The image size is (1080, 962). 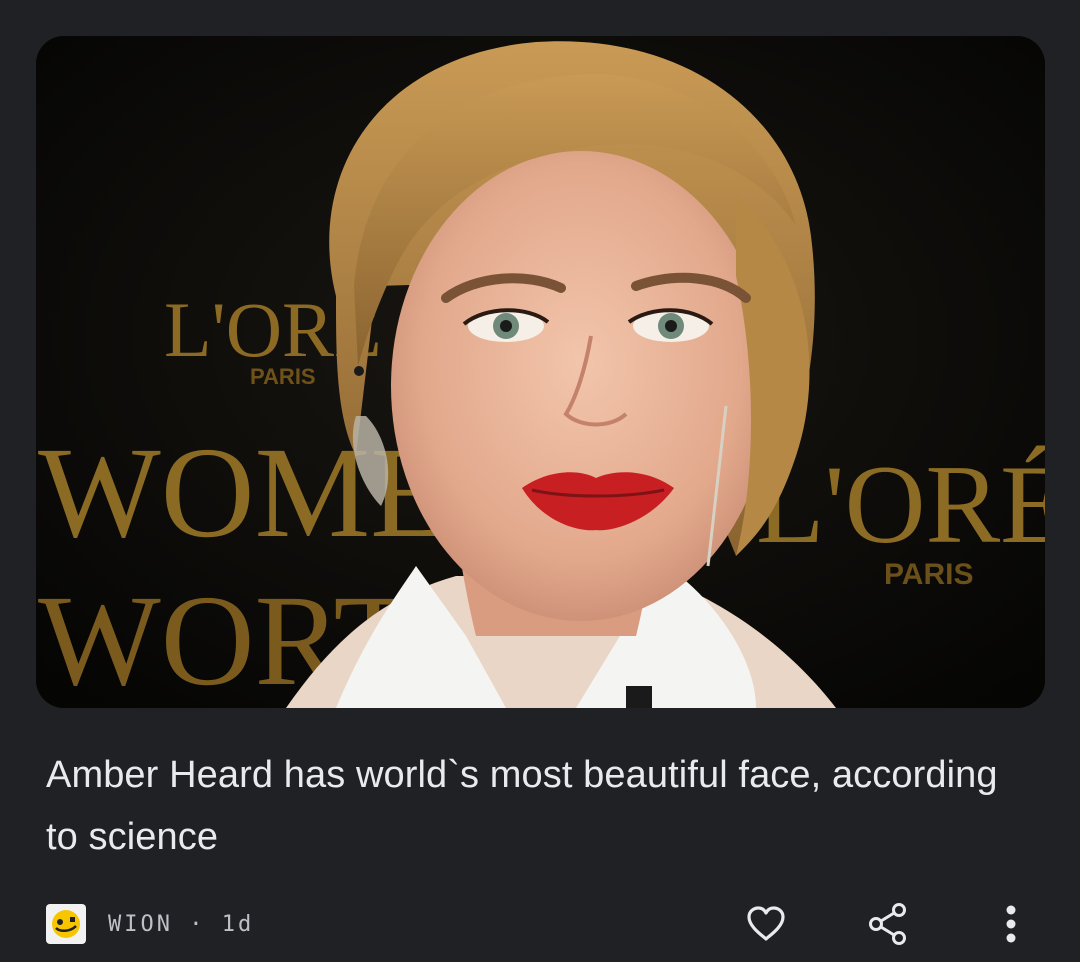 I want to click on share-button, so click(x=888, y=924).